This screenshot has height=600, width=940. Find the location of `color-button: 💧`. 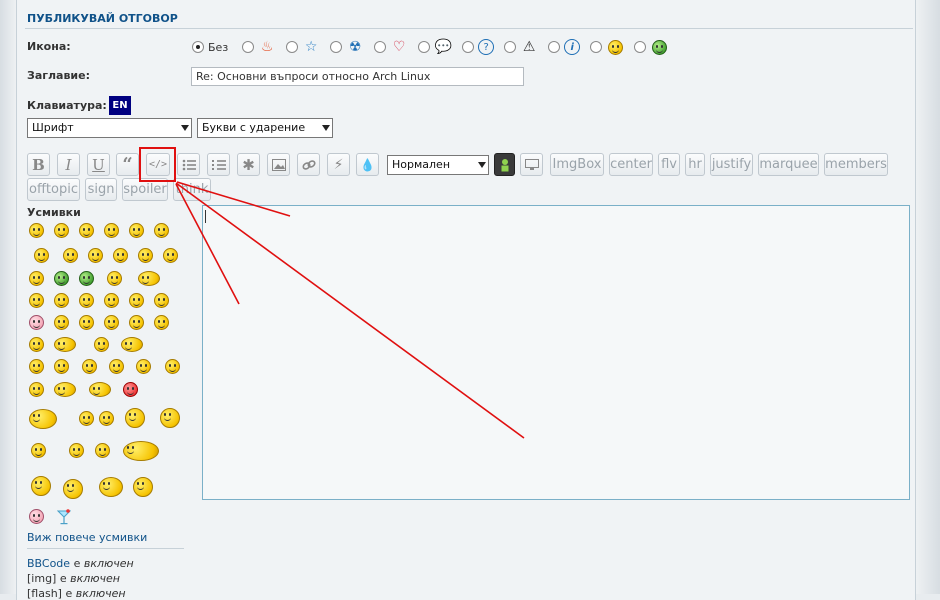

color-button: 💧 is located at coordinates (367, 164).